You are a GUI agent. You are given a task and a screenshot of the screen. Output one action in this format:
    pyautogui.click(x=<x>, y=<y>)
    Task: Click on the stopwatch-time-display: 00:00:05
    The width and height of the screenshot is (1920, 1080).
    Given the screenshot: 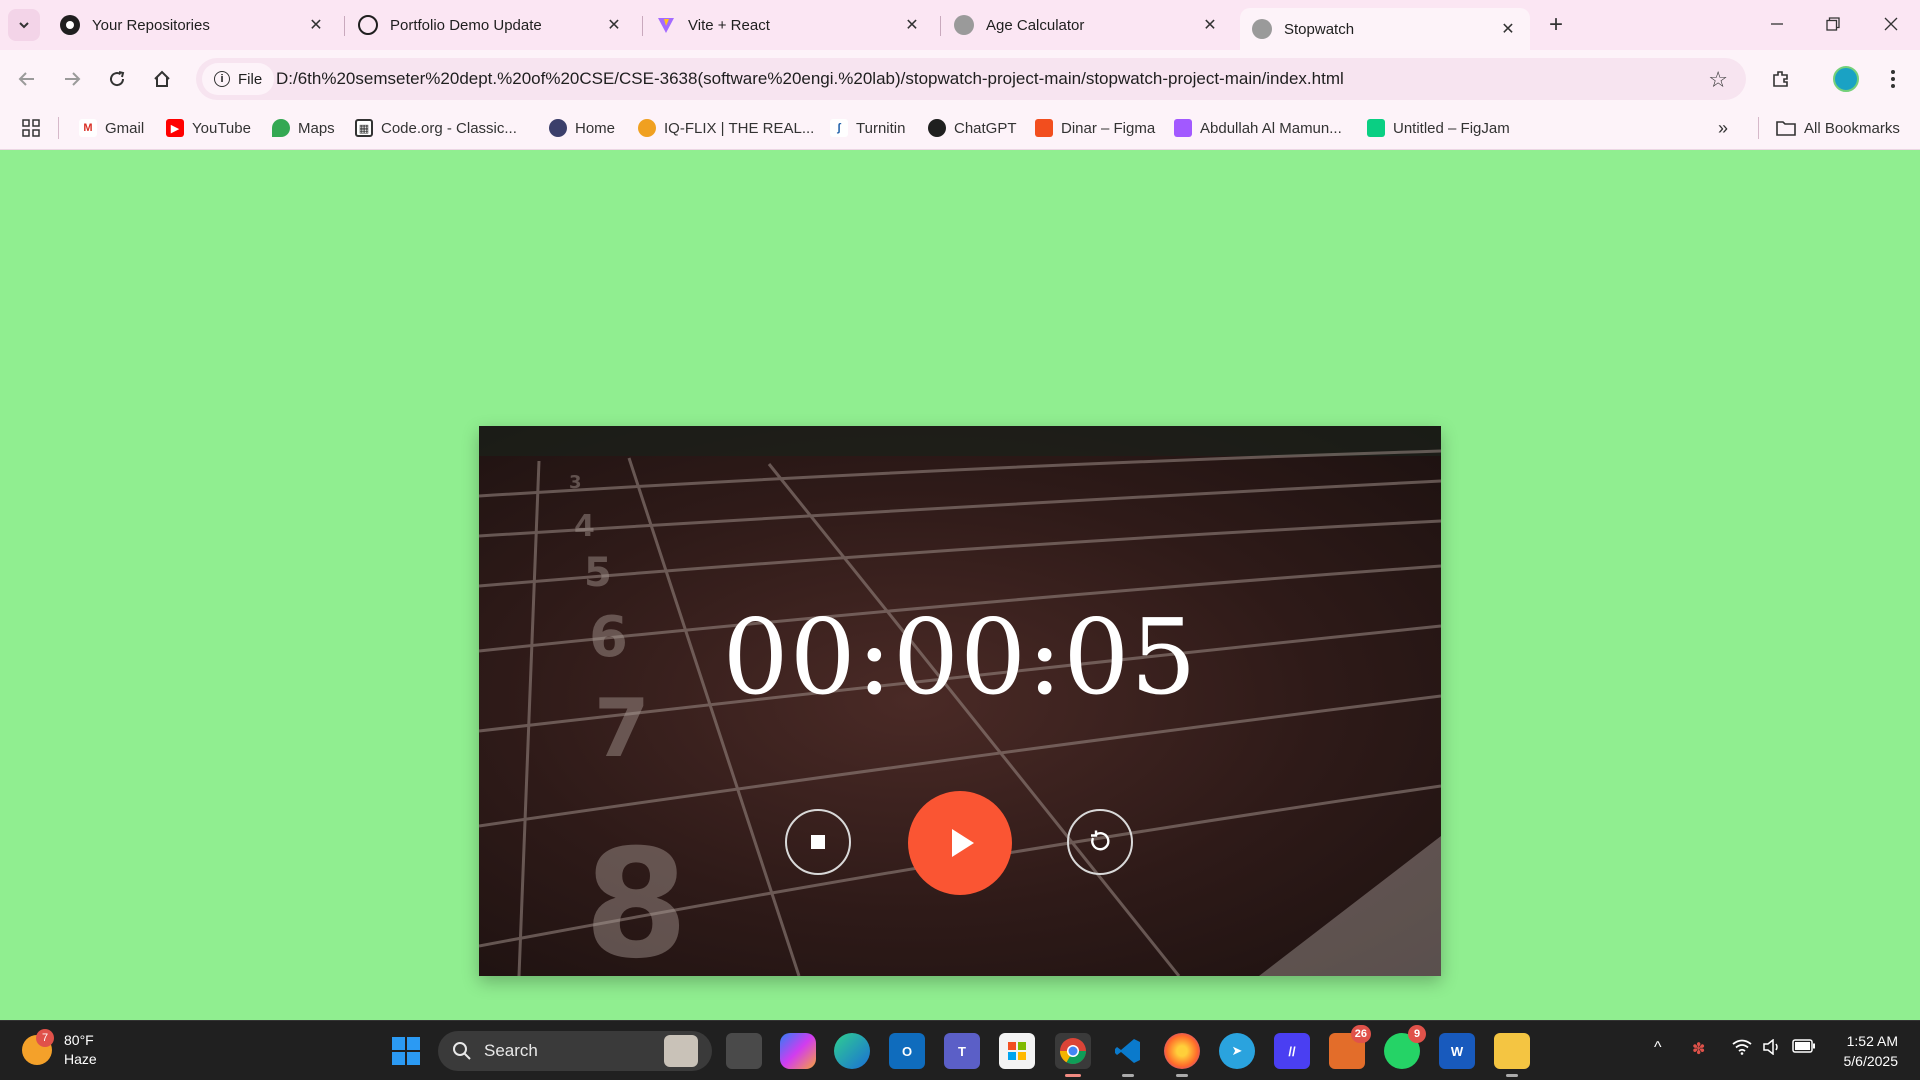 What is the action you would take?
    pyautogui.click(x=960, y=657)
    